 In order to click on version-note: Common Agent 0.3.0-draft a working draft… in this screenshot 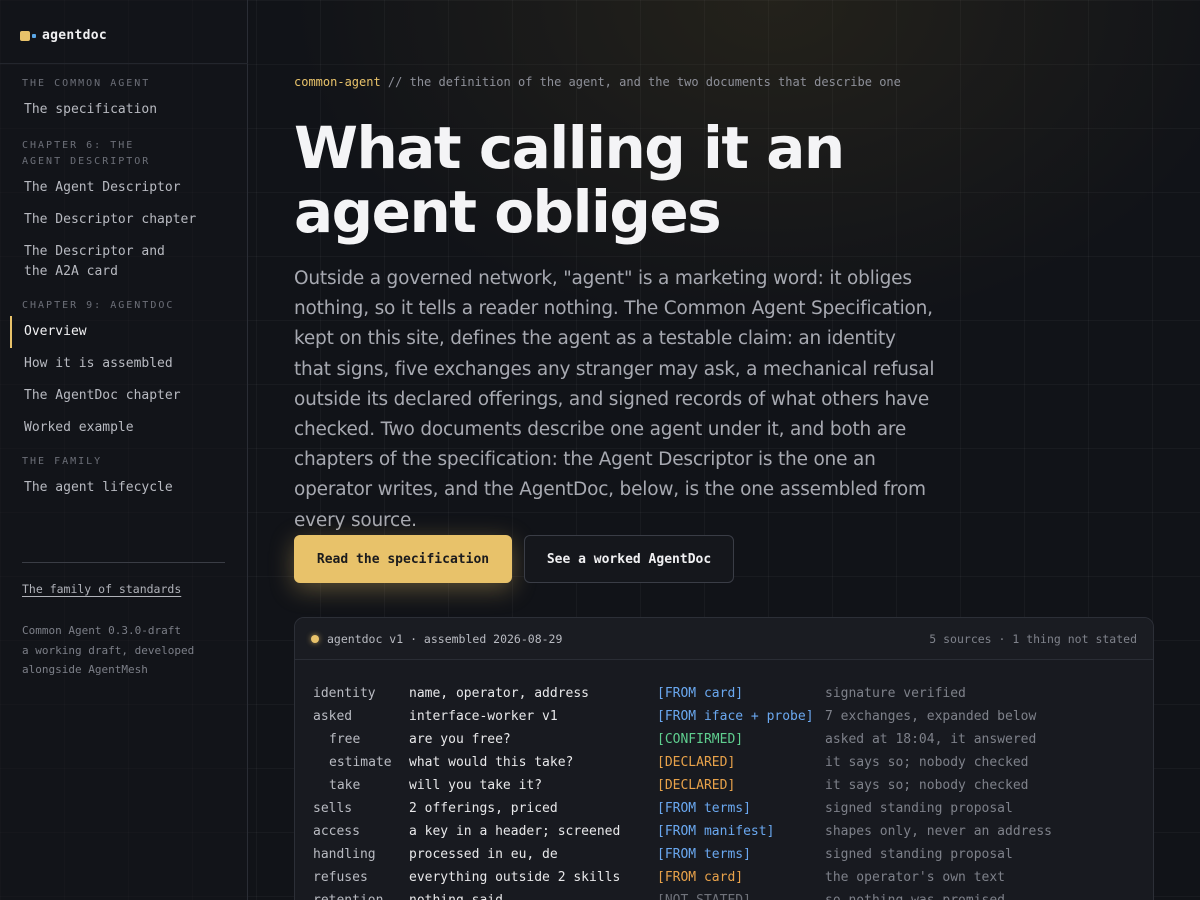, I will do `click(108, 650)`.